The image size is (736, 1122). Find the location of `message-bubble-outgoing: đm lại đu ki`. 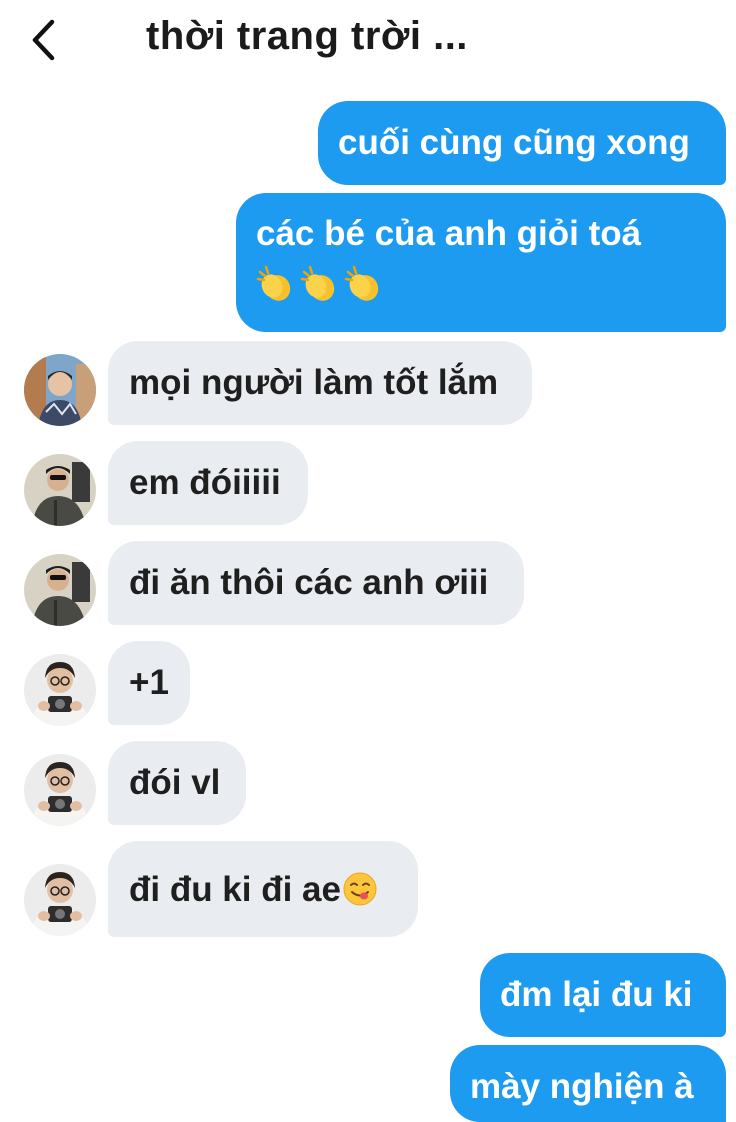

message-bubble-outgoing: đm lại đu ki is located at coordinates (603, 995).